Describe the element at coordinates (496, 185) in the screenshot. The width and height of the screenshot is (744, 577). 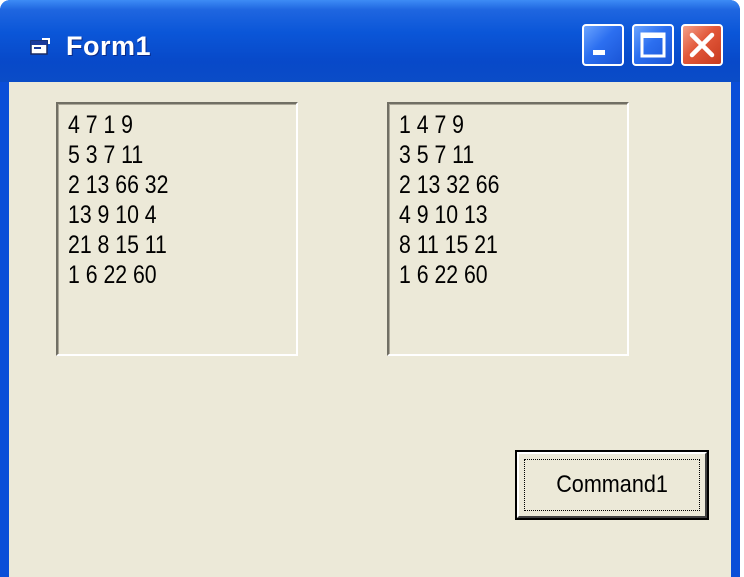
I see `list-item: 2 13 32 66` at that location.